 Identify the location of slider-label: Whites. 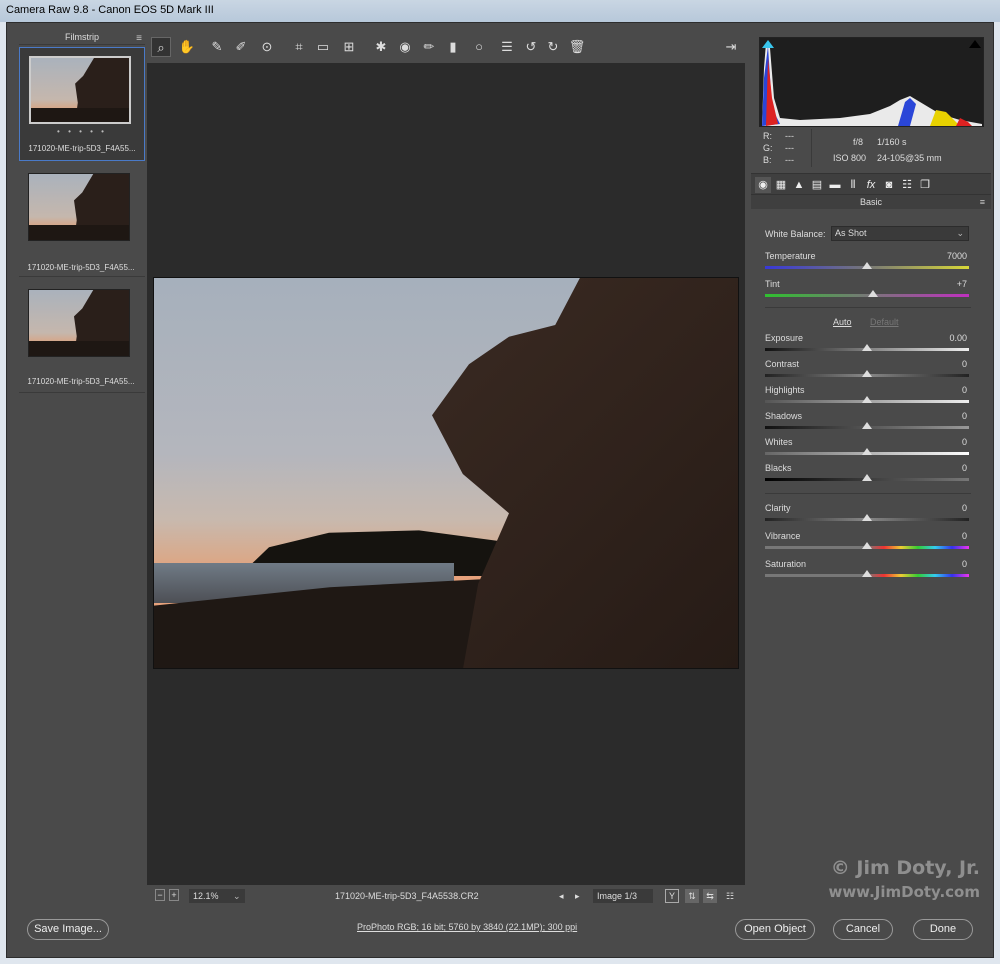
(779, 442).